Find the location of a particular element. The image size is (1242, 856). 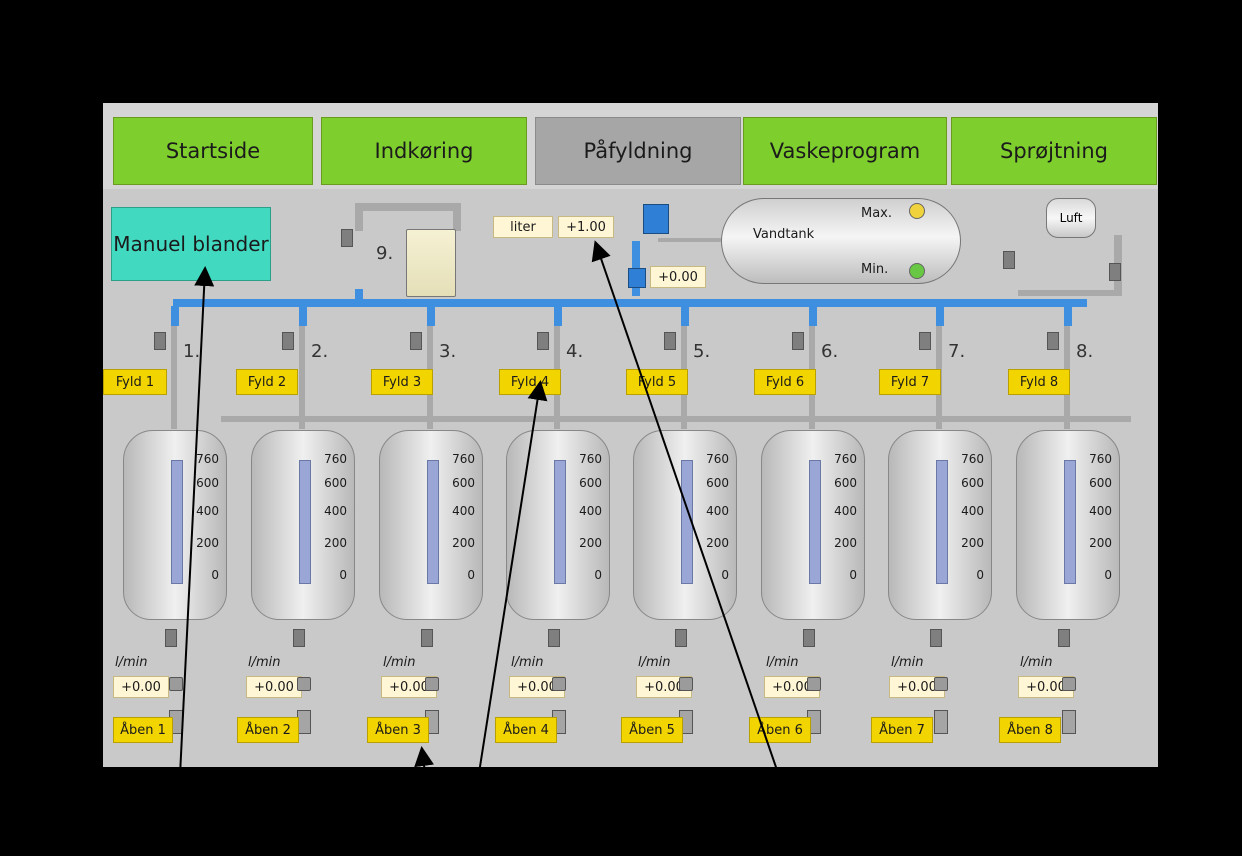

fill-6-button: Fyld 6 is located at coordinates (785, 382).